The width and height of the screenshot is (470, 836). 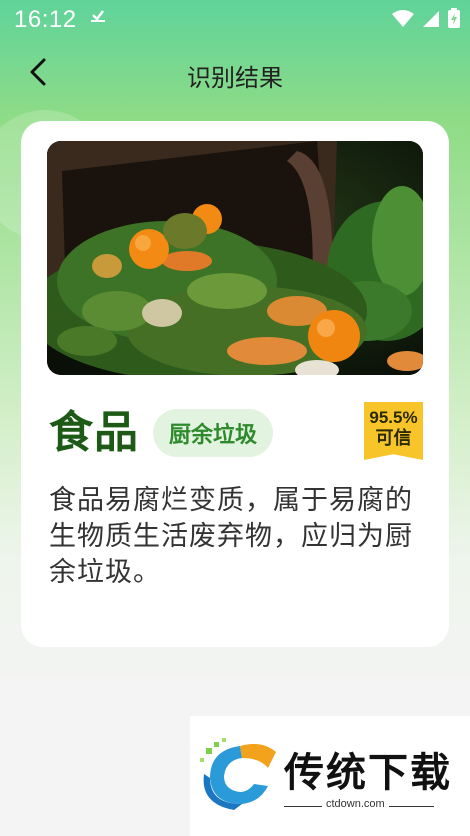 I want to click on watermark-title: 传统下载, so click(x=368, y=773).